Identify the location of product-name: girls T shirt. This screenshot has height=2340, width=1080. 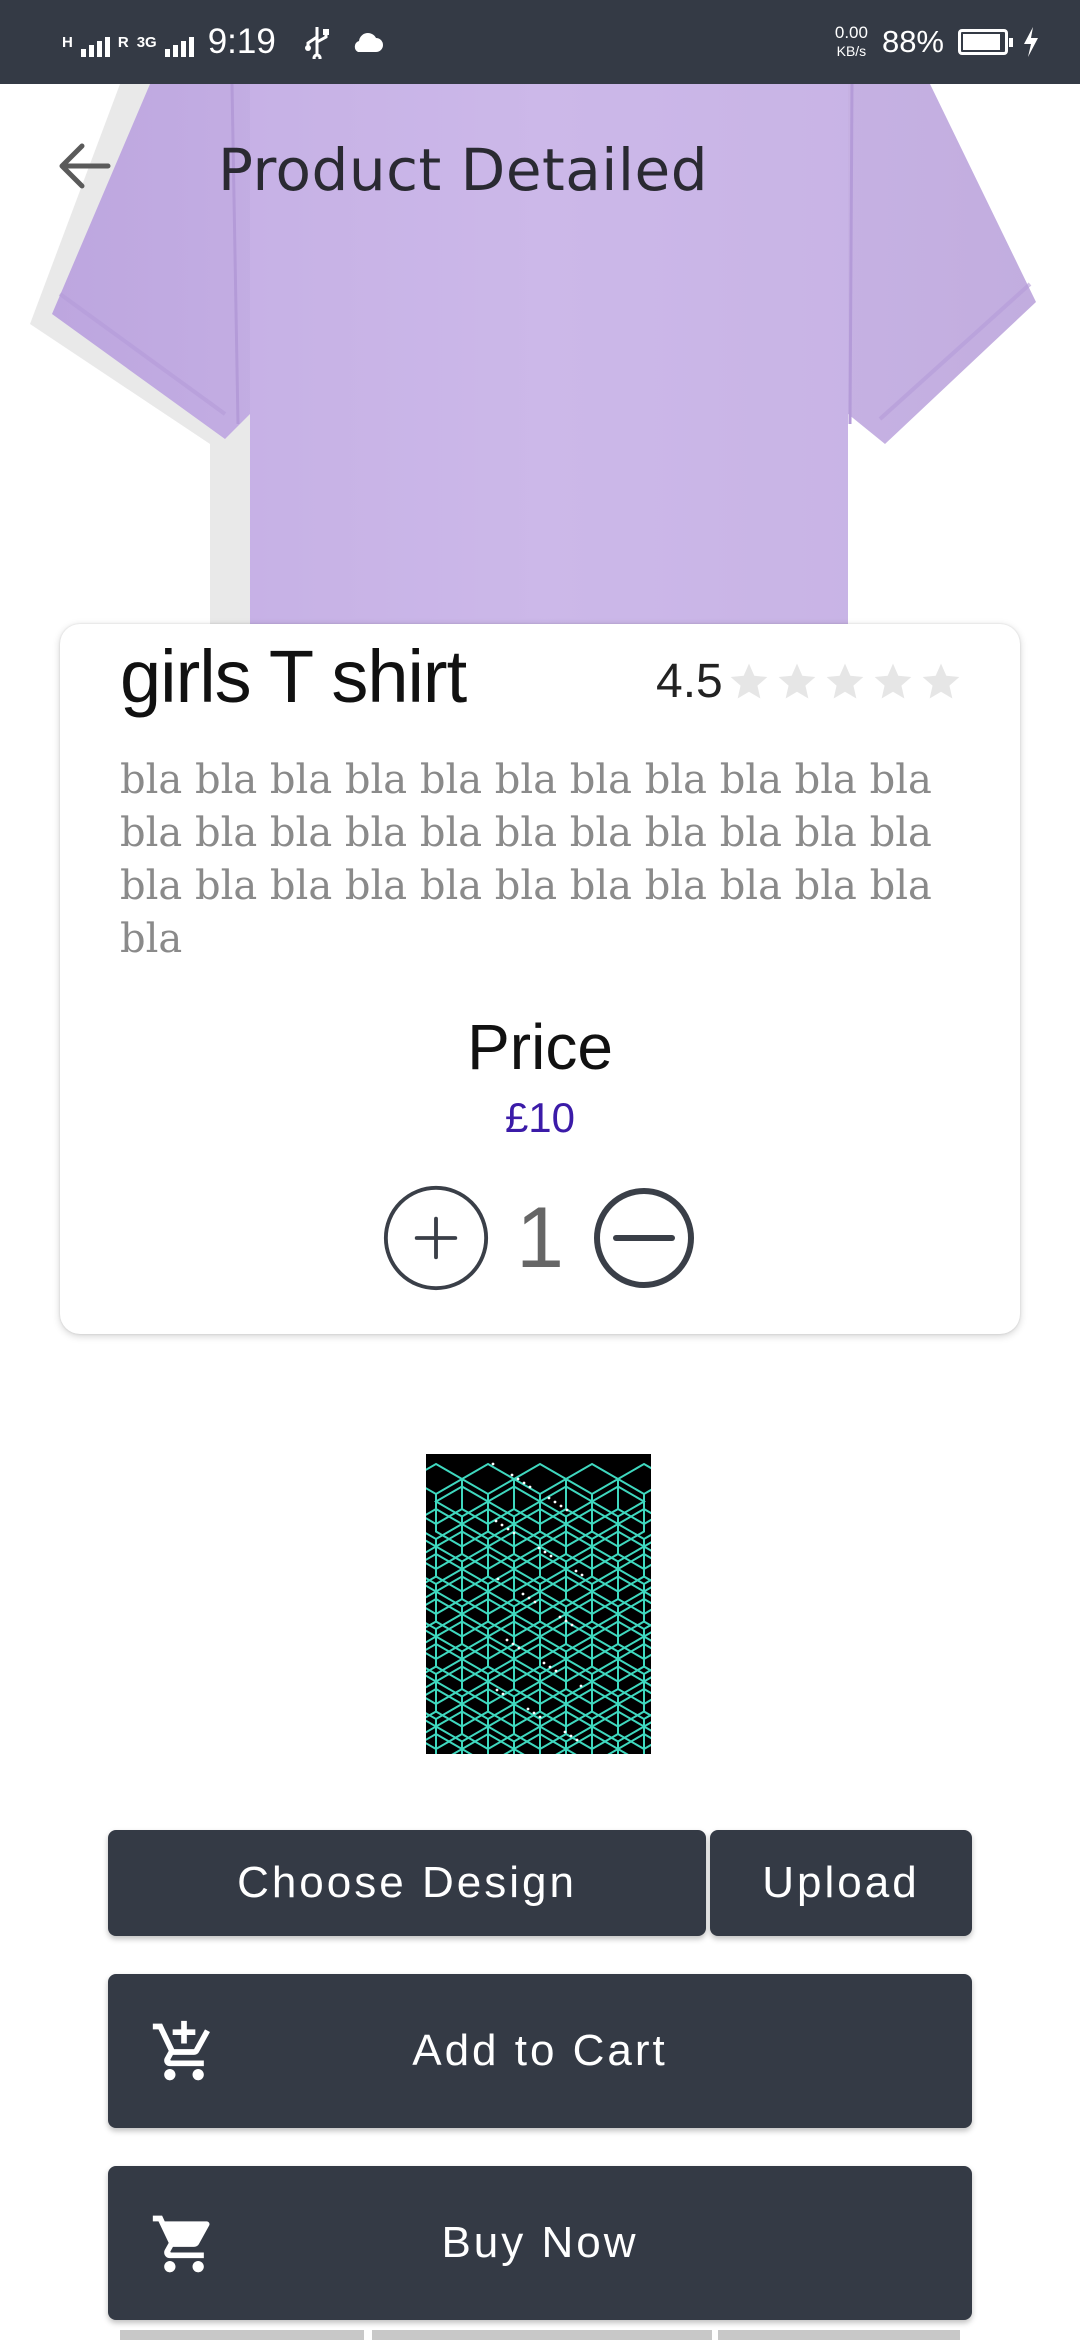
(293, 676).